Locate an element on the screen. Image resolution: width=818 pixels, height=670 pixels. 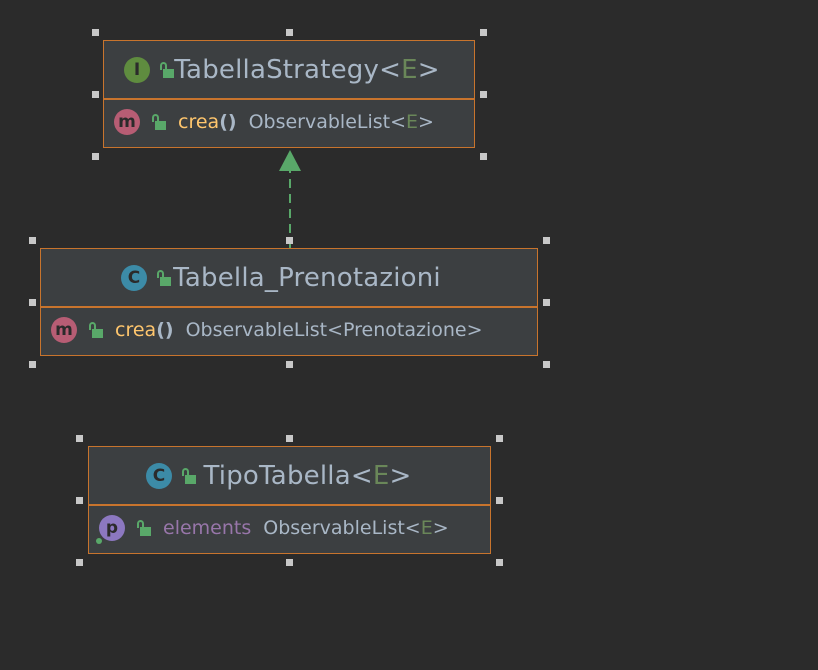
static-dot-icon is located at coordinates (99, 541).